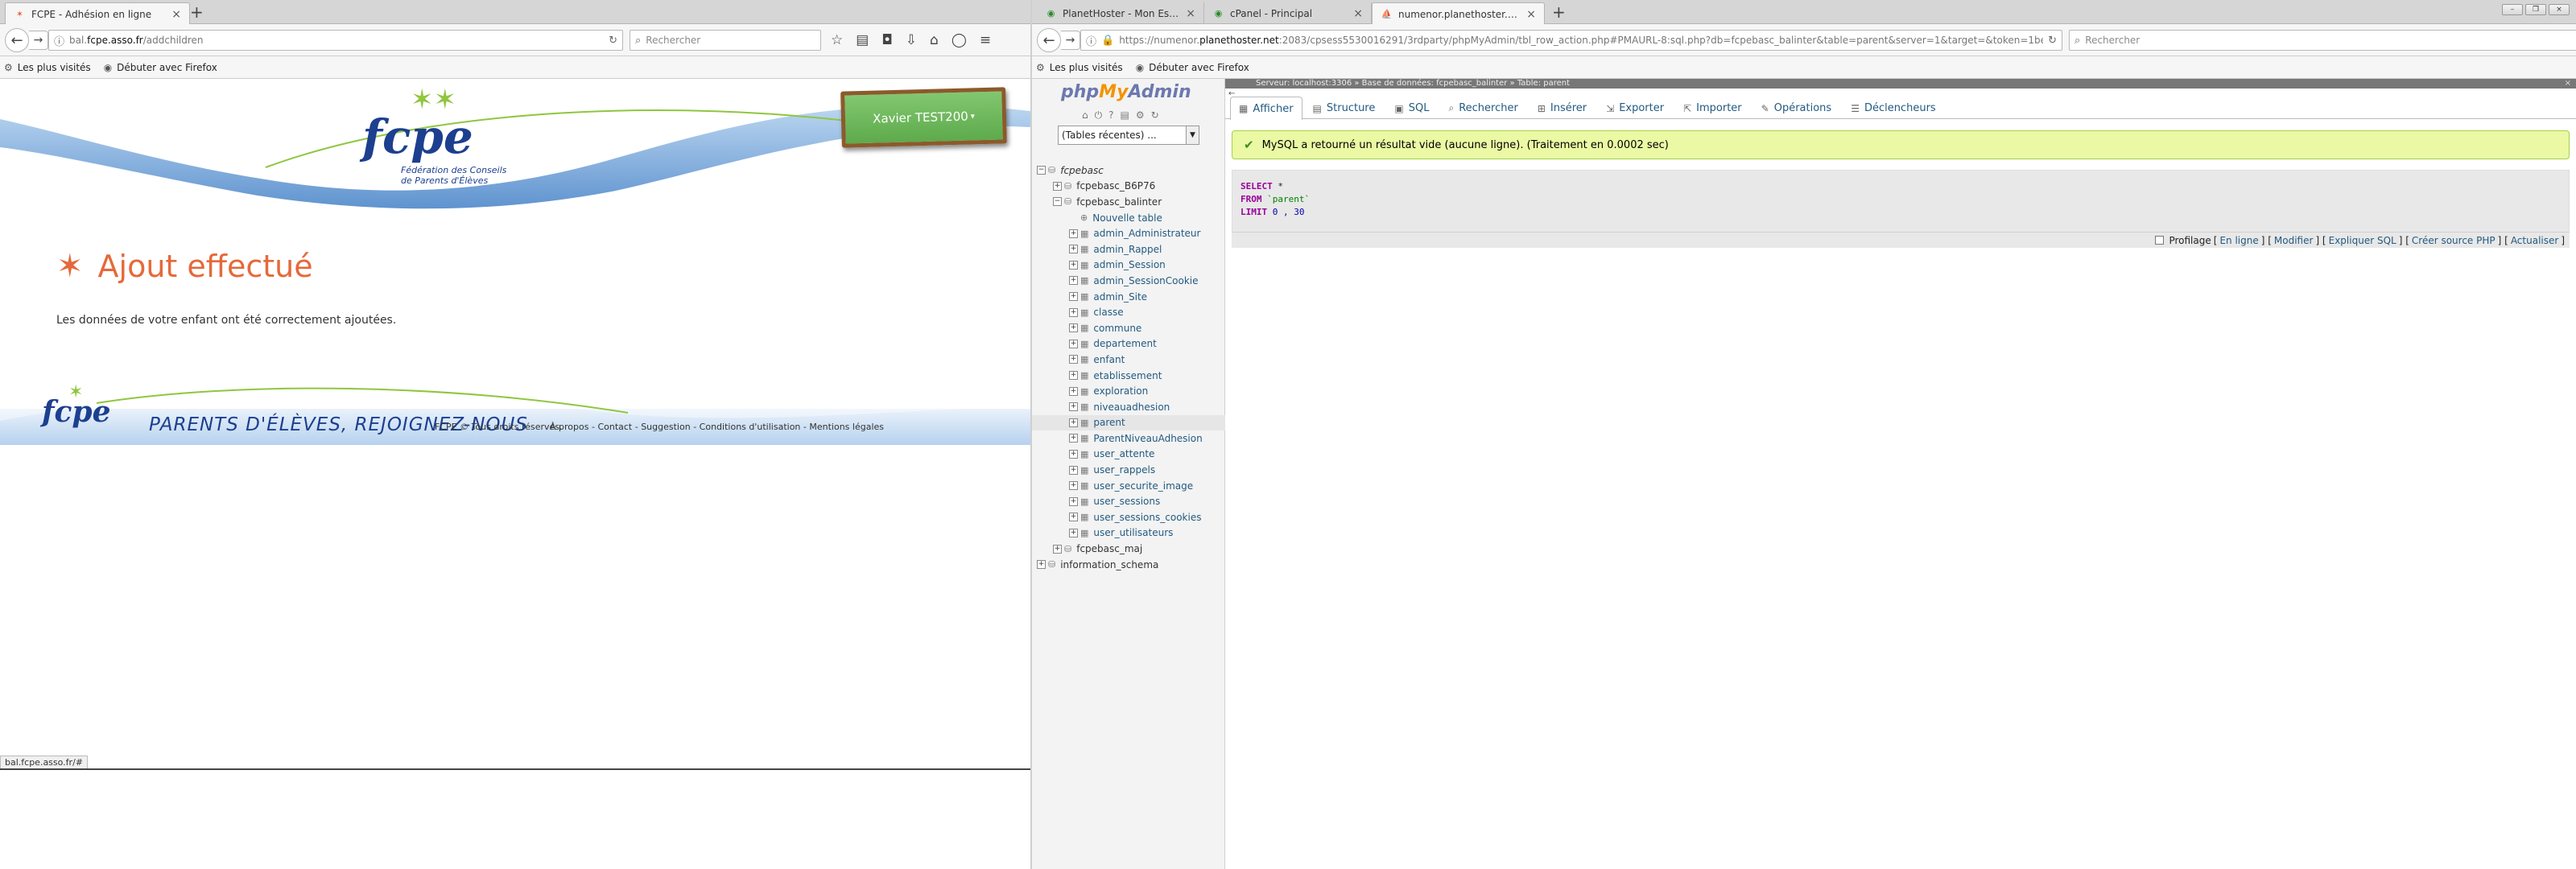 This screenshot has height=869, width=2576. Describe the element at coordinates (335, 40) in the screenshot. I see `url-bar: ⓘ bal.fcpe.asso.fr/addchildren ↻` at that location.